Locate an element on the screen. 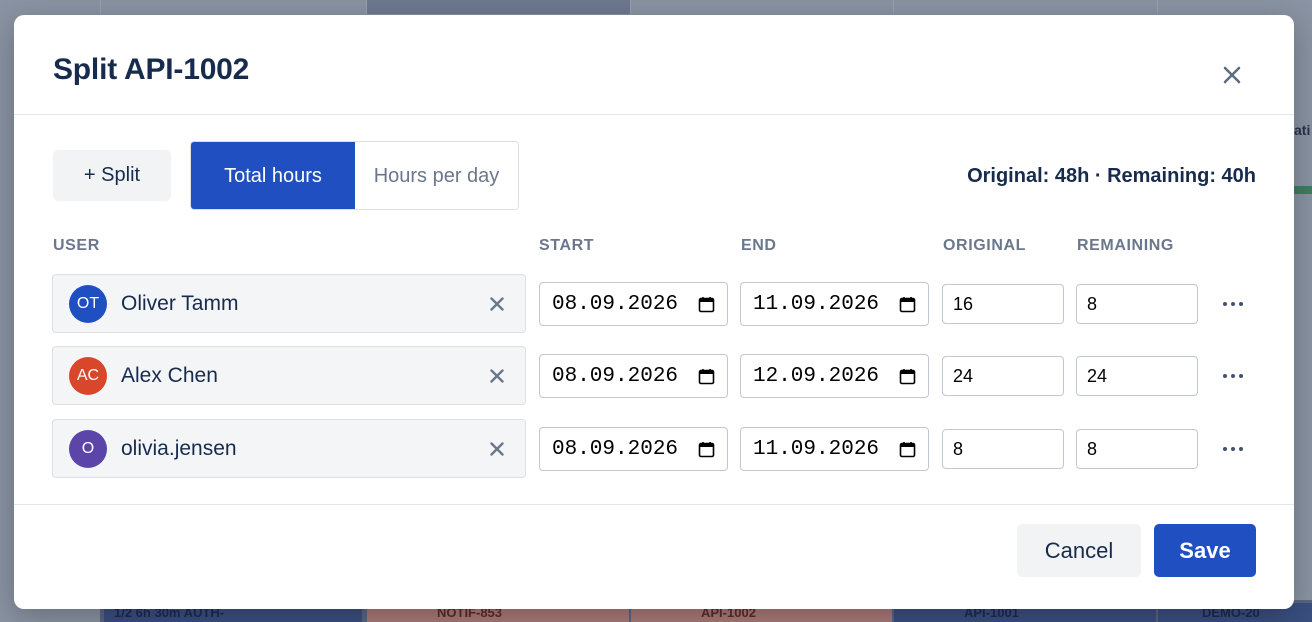 This screenshot has width=1312, height=622. hours-summary: Original: 48h · Remaining: 40h is located at coordinates (1111, 176).